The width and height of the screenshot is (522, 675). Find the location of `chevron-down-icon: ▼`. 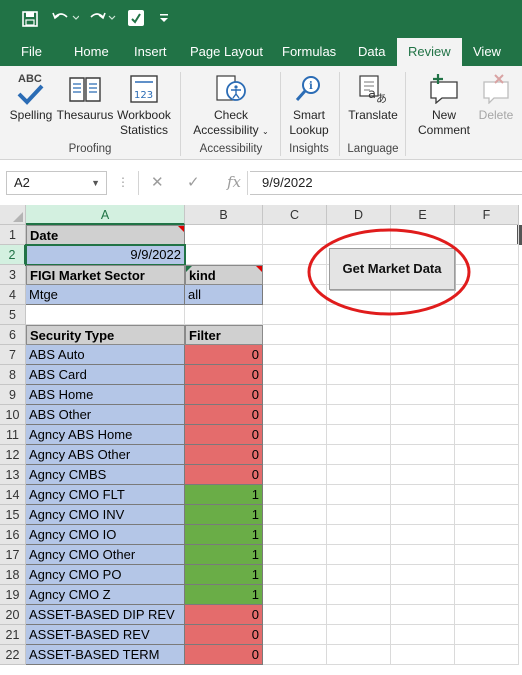

chevron-down-icon: ▼ is located at coordinates (95, 183).